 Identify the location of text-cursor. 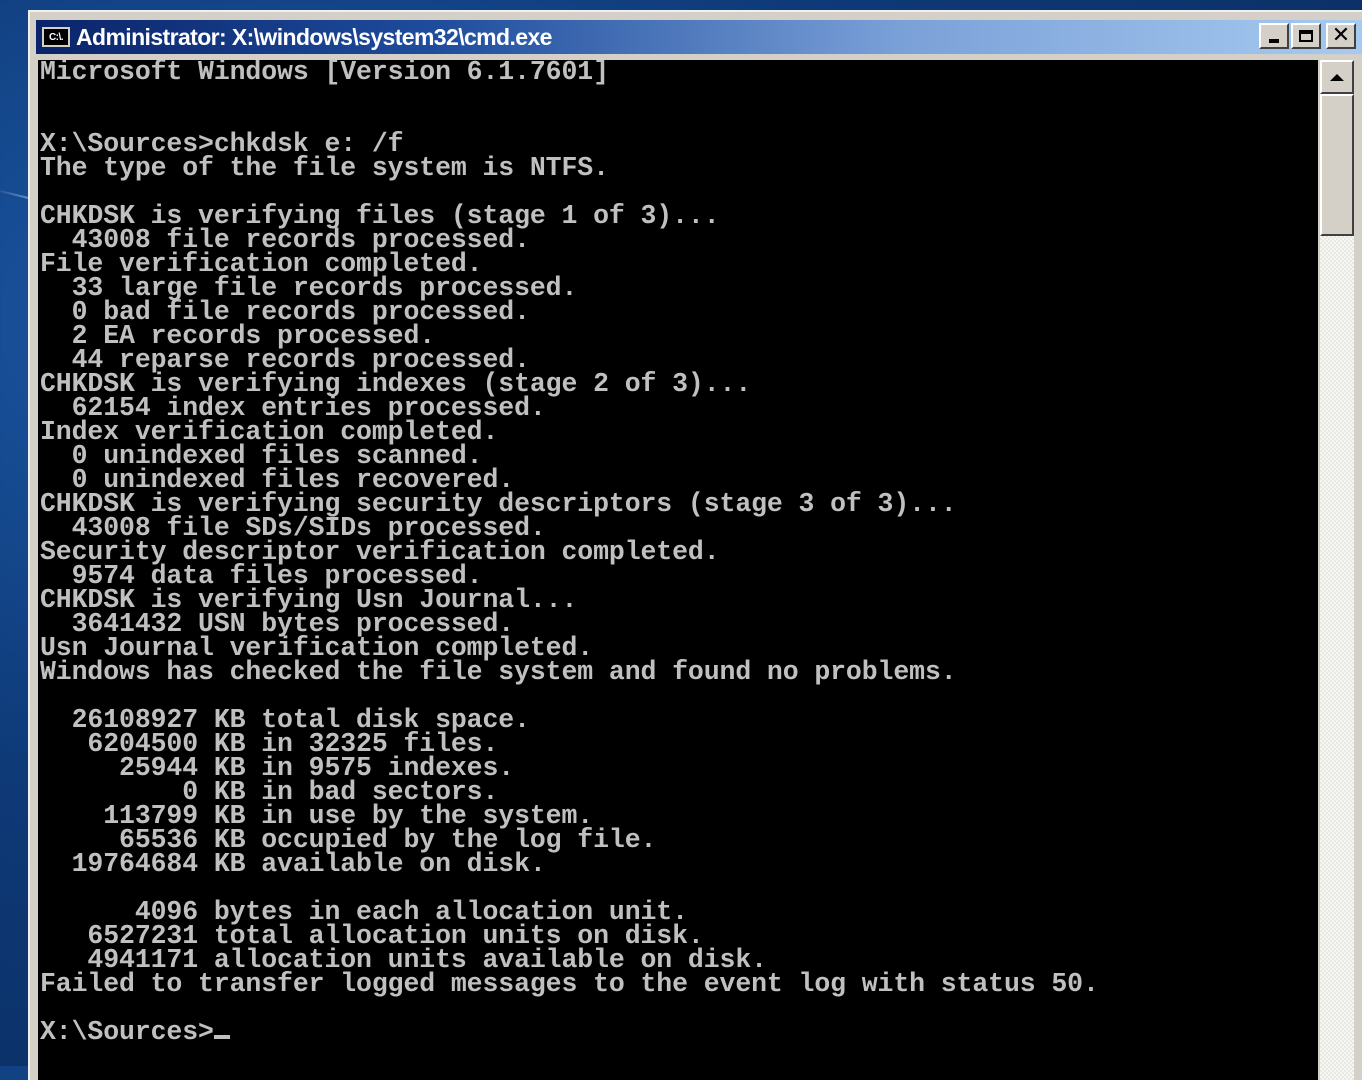
(221, 1037).